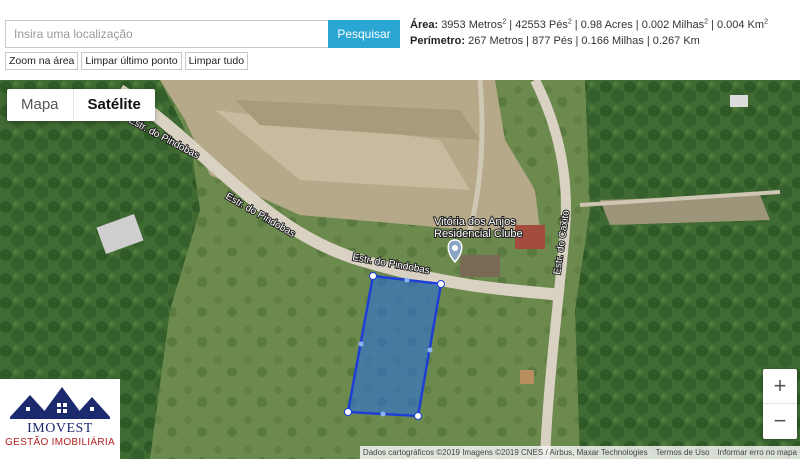  Describe the element at coordinates (673, 25) in the screenshot. I see `area-miles: 0.002 Milhas` at that location.